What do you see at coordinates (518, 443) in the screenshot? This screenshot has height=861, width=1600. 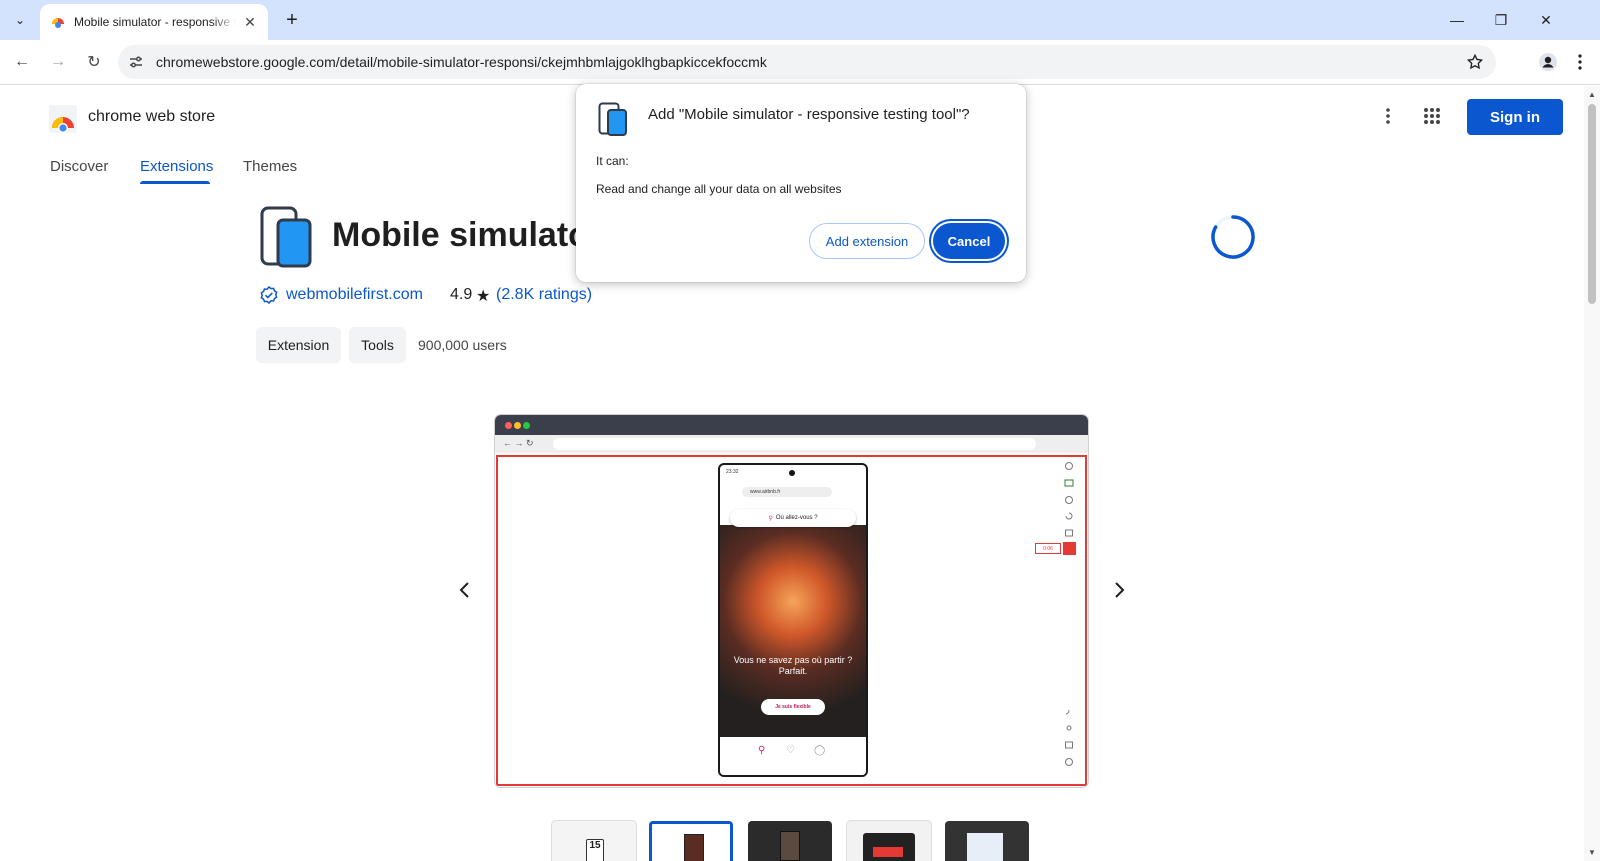 I see `screenshot-nav-icons: ← → ↻` at bounding box center [518, 443].